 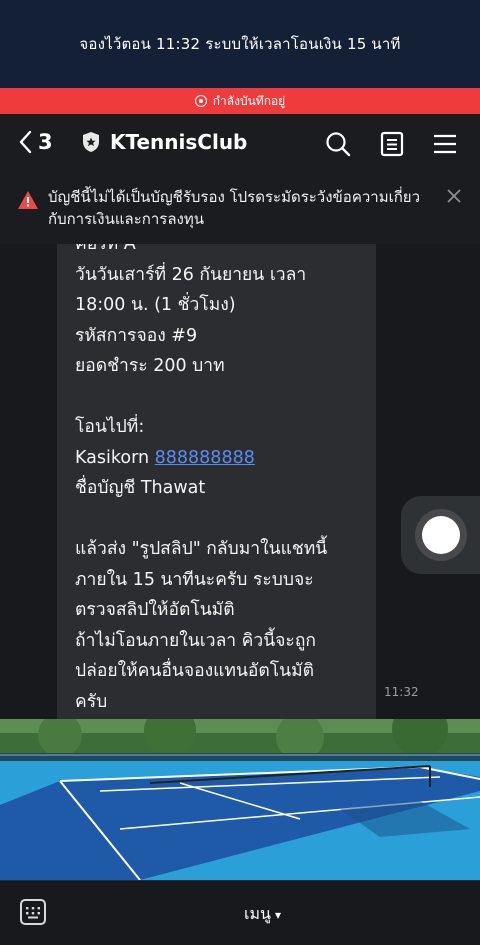 I want to click on unread-count: 3, so click(x=45, y=142).